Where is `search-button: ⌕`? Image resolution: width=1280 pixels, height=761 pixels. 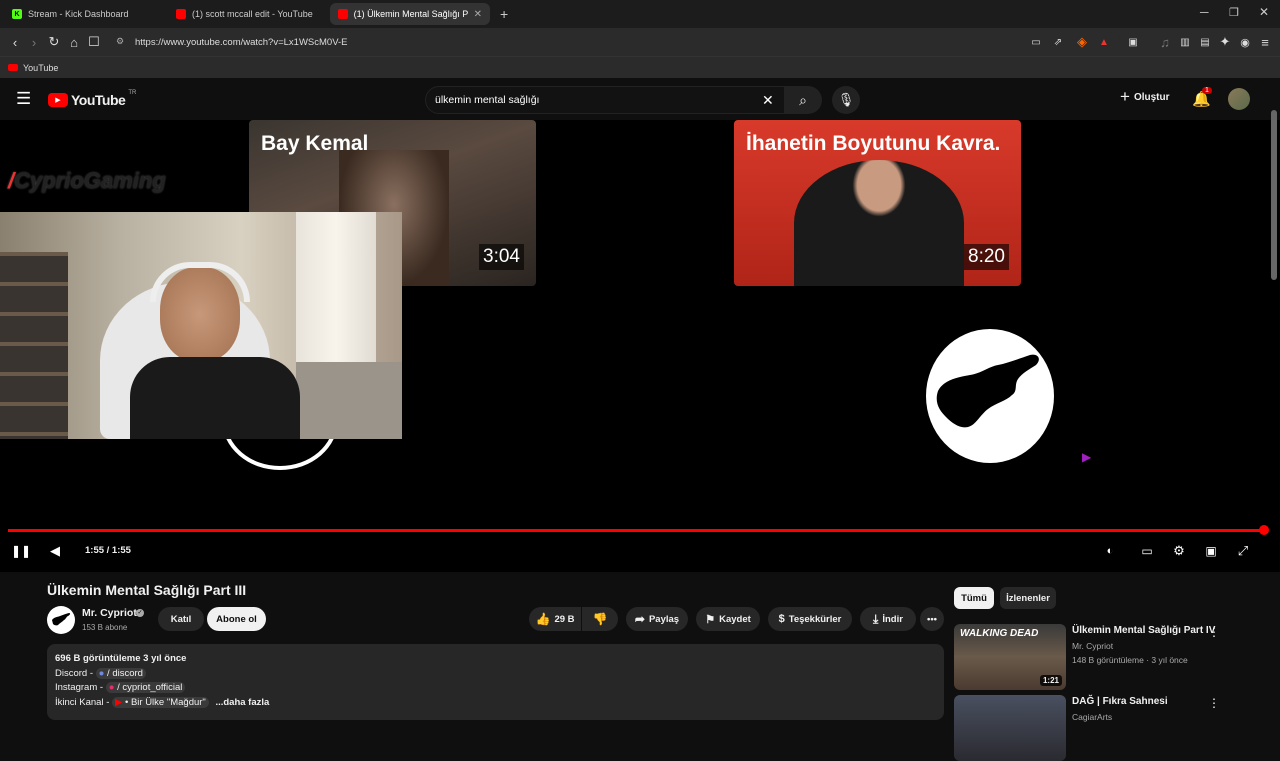
search-button: ⌕ is located at coordinates (803, 100).